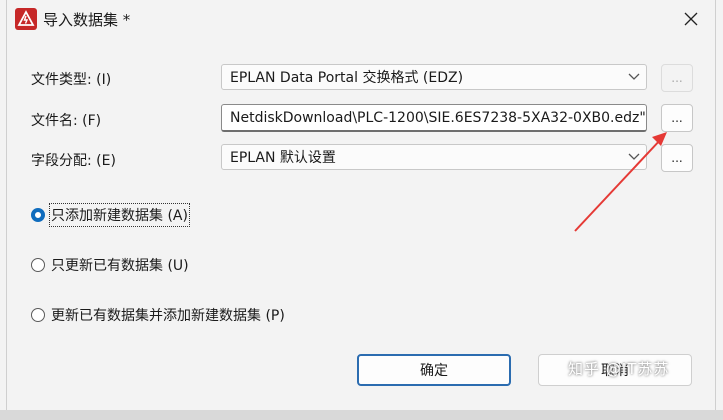 This screenshot has height=420, width=723. What do you see at coordinates (71, 80) in the screenshot?
I see `file-type-label: 文件类型: (I)` at bounding box center [71, 80].